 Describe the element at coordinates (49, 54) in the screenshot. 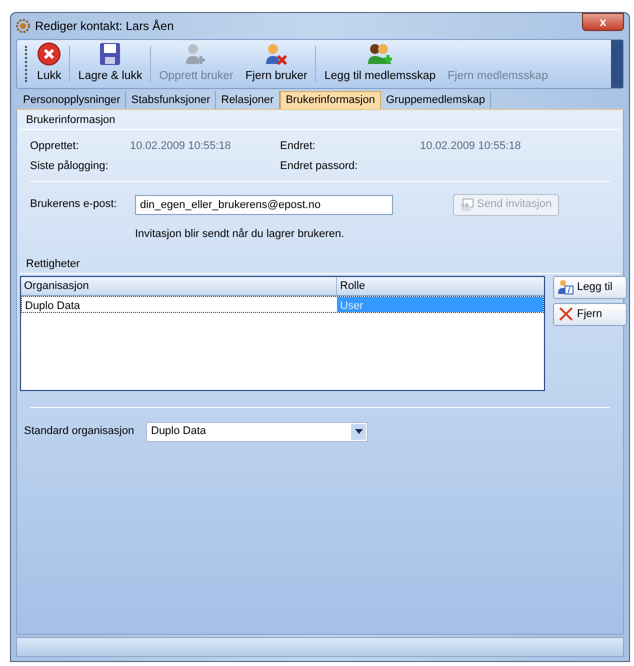

I see `close-icon` at that location.